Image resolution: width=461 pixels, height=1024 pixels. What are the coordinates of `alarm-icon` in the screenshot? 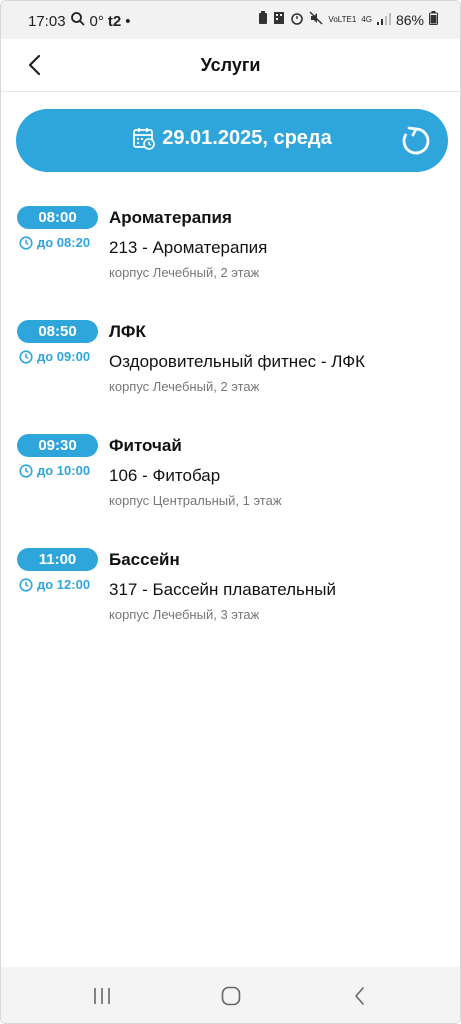 It's located at (297, 19).